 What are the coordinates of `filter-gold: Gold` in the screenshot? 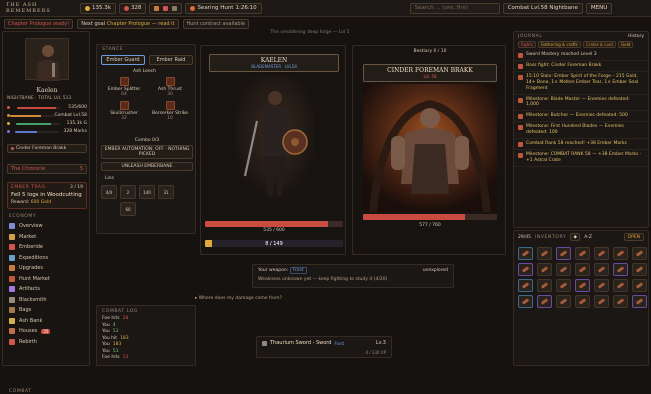 It's located at (626, 44).